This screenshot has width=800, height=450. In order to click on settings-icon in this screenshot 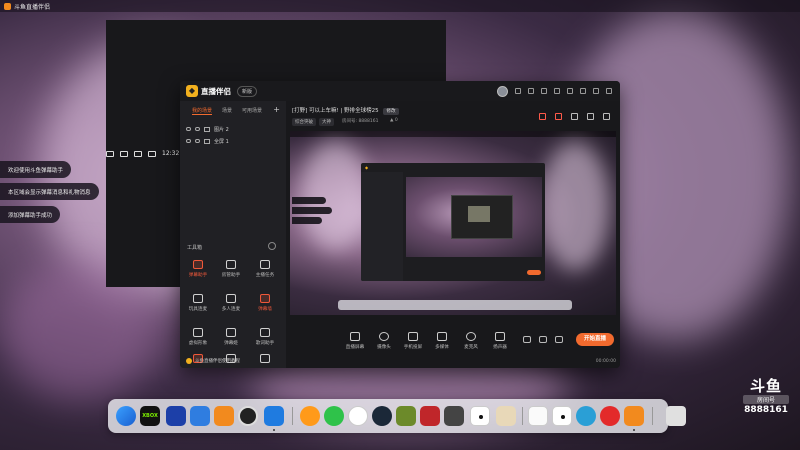, I will do `click(606, 116)`.